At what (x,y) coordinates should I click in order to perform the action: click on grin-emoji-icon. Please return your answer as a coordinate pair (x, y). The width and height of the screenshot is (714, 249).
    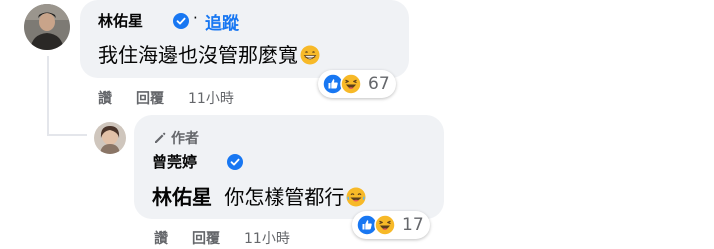
    Looking at the image, I should click on (310, 55).